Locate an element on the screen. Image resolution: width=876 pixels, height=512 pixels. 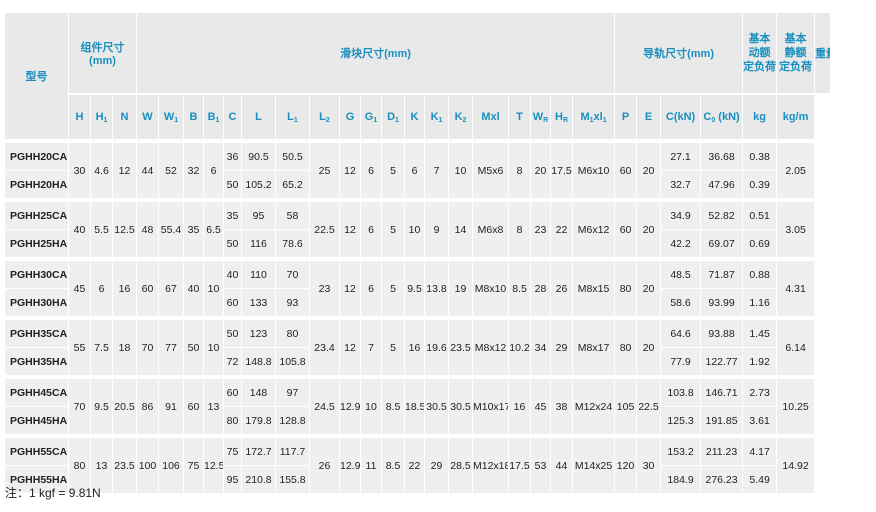
cell-kg: 0.69 is located at coordinates (760, 243).